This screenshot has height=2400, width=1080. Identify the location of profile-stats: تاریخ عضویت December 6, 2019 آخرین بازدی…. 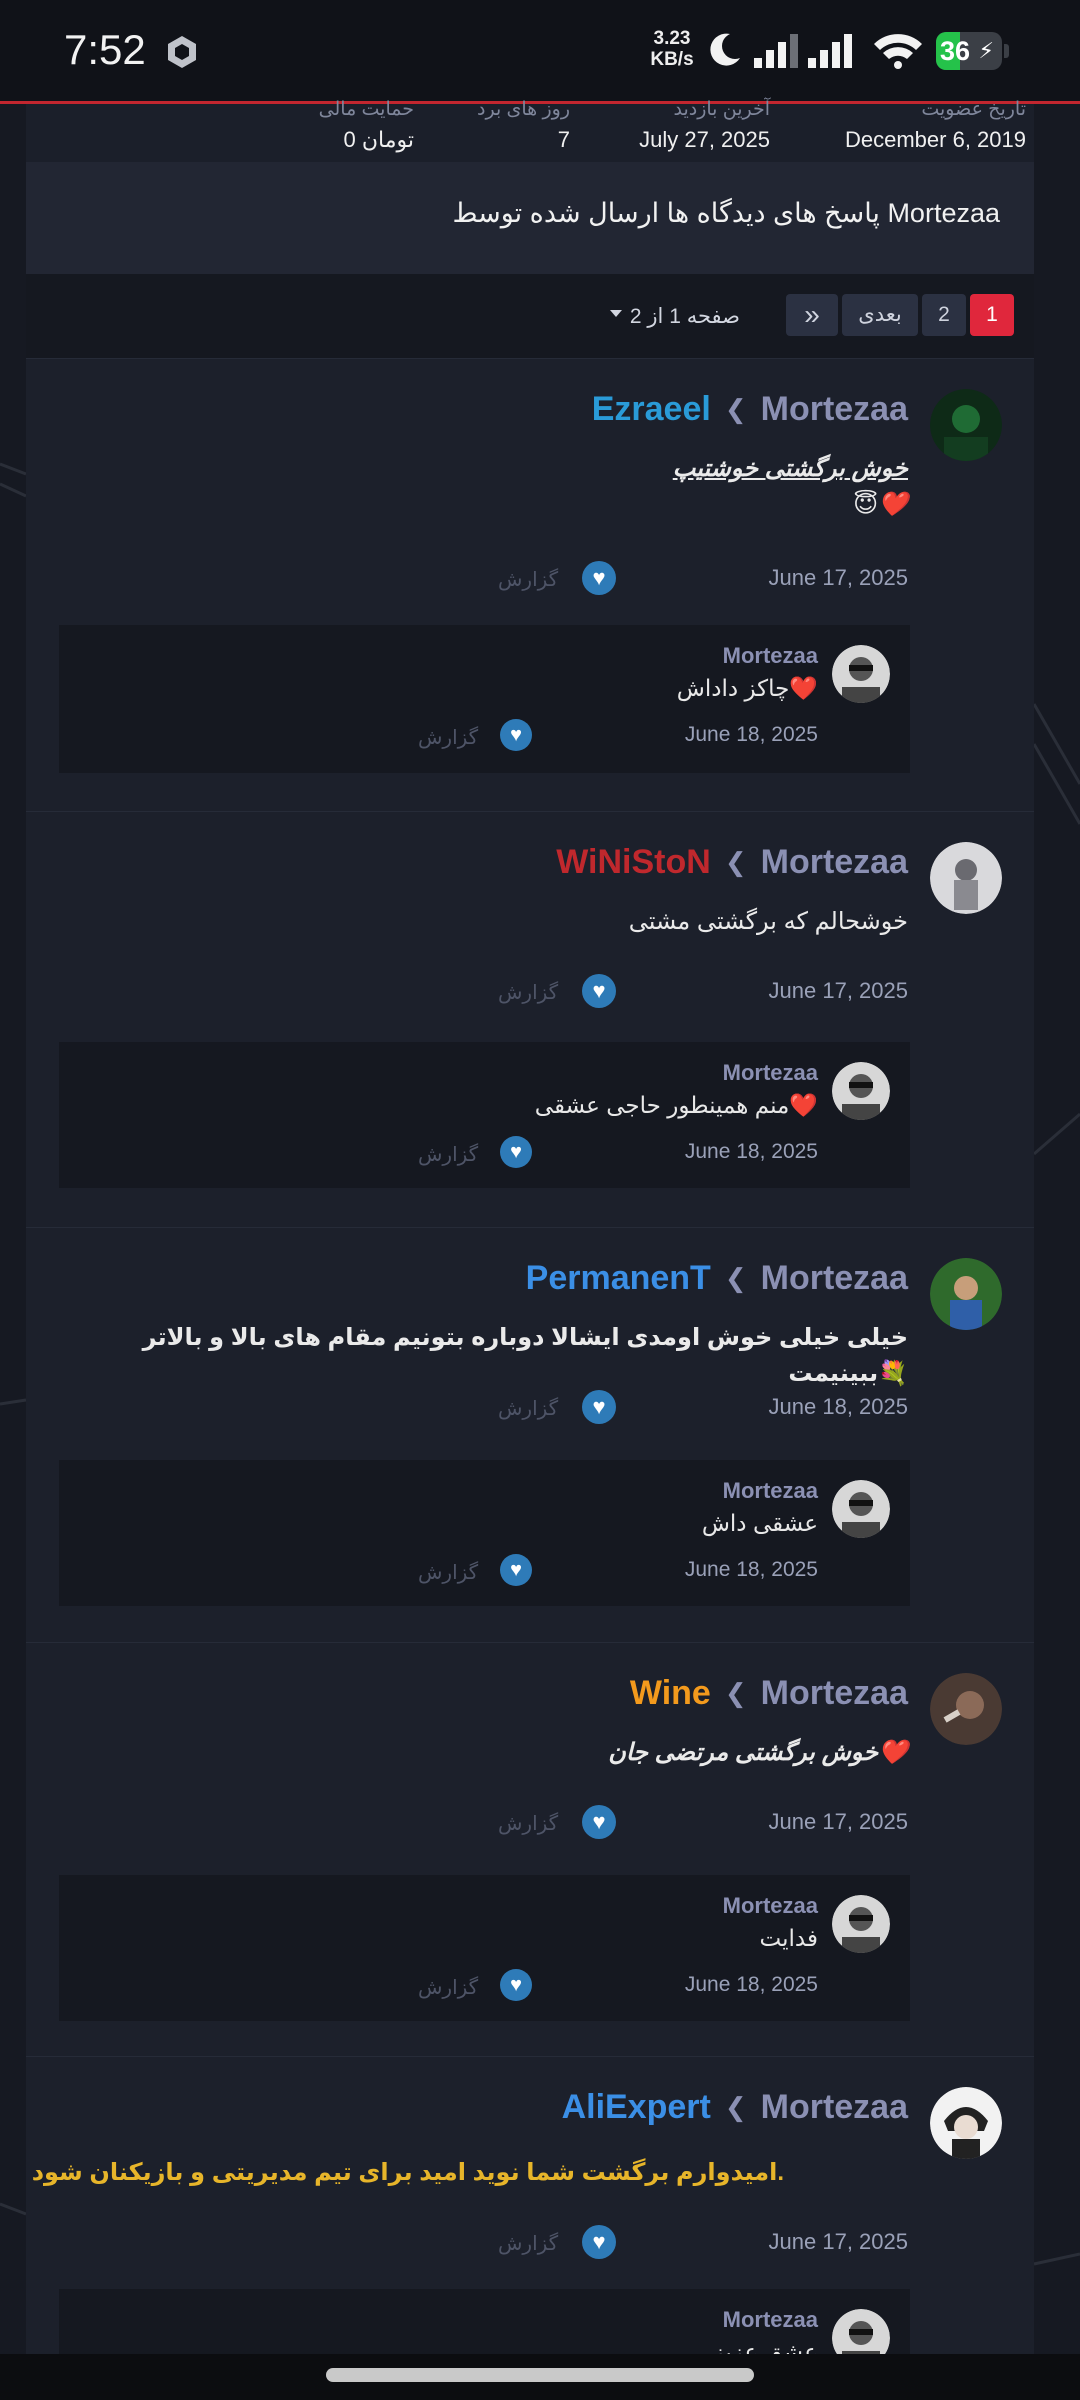
(530, 130).